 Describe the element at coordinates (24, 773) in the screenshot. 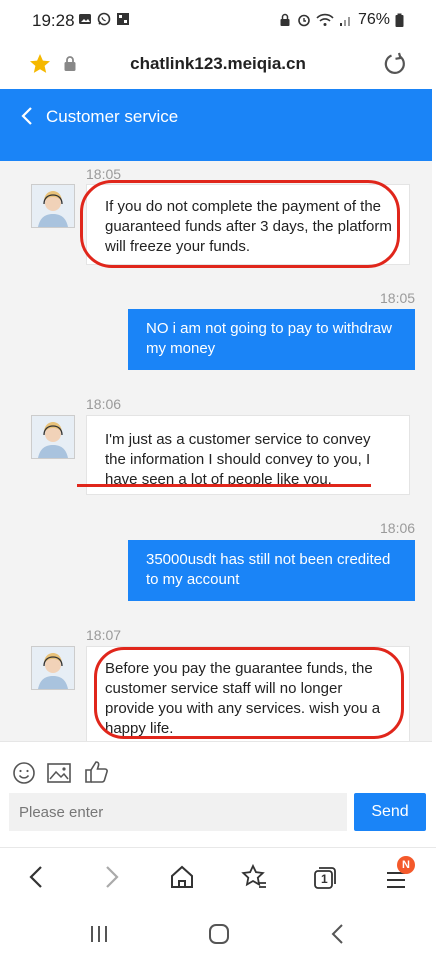

I see `emoji-icon` at that location.